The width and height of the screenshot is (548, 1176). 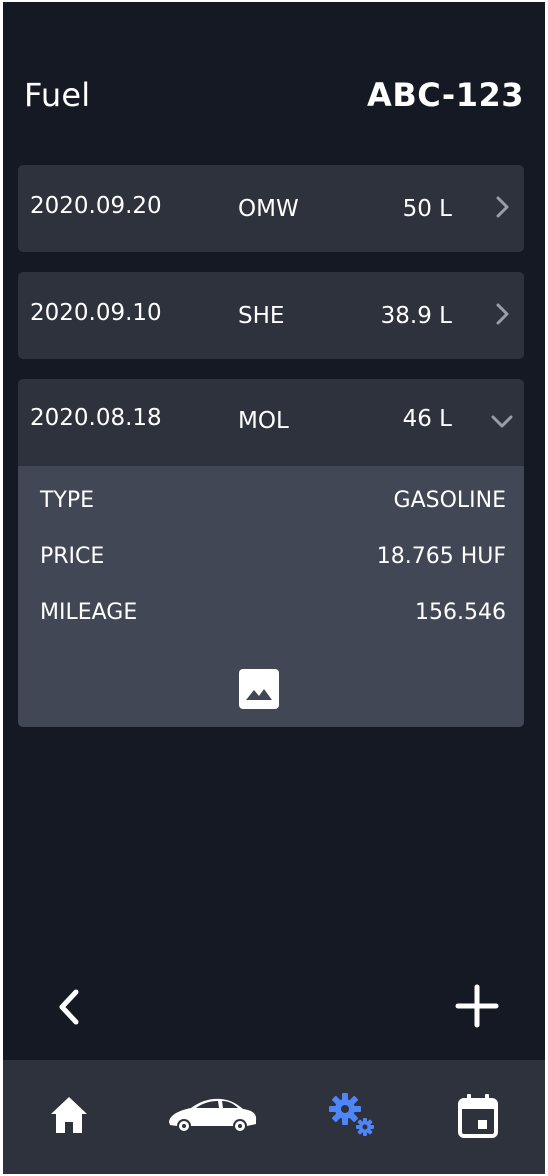 I want to click on license-plate: ABC-123, so click(x=445, y=95).